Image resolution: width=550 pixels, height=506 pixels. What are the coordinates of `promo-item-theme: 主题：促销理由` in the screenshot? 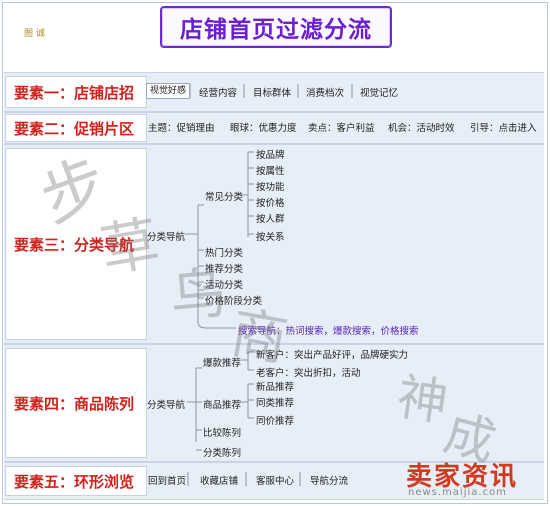 It's located at (181, 128).